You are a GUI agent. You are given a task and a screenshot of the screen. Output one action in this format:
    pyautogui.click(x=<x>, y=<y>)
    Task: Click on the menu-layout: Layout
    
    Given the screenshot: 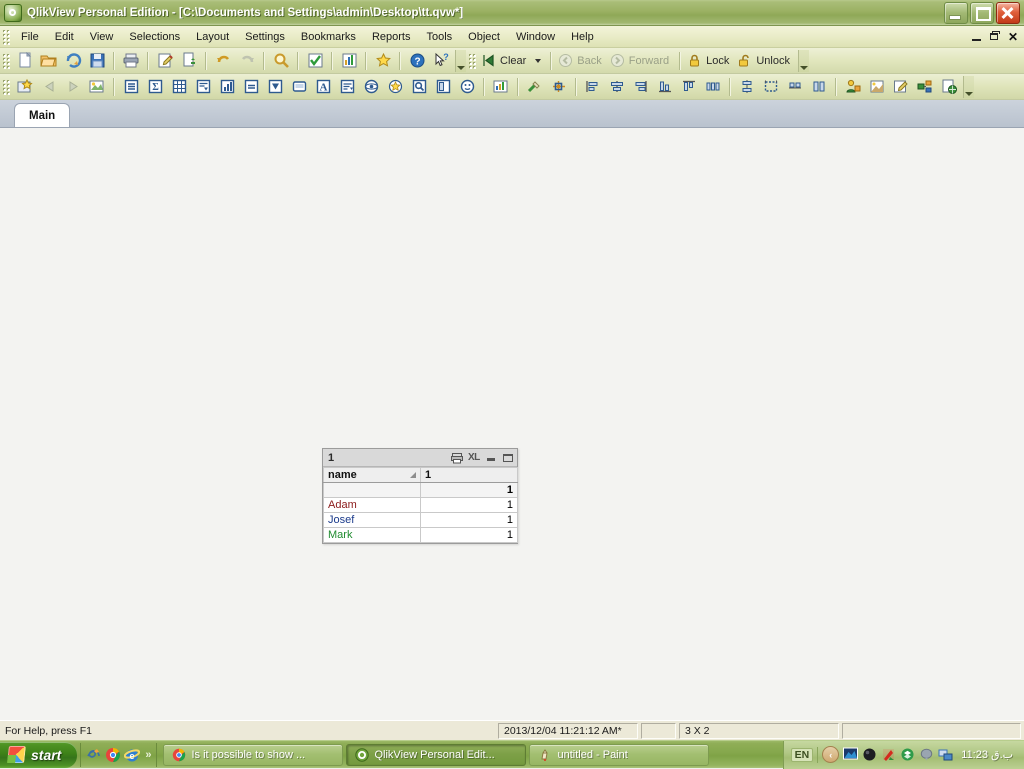 What is the action you would take?
    pyautogui.click(x=212, y=37)
    